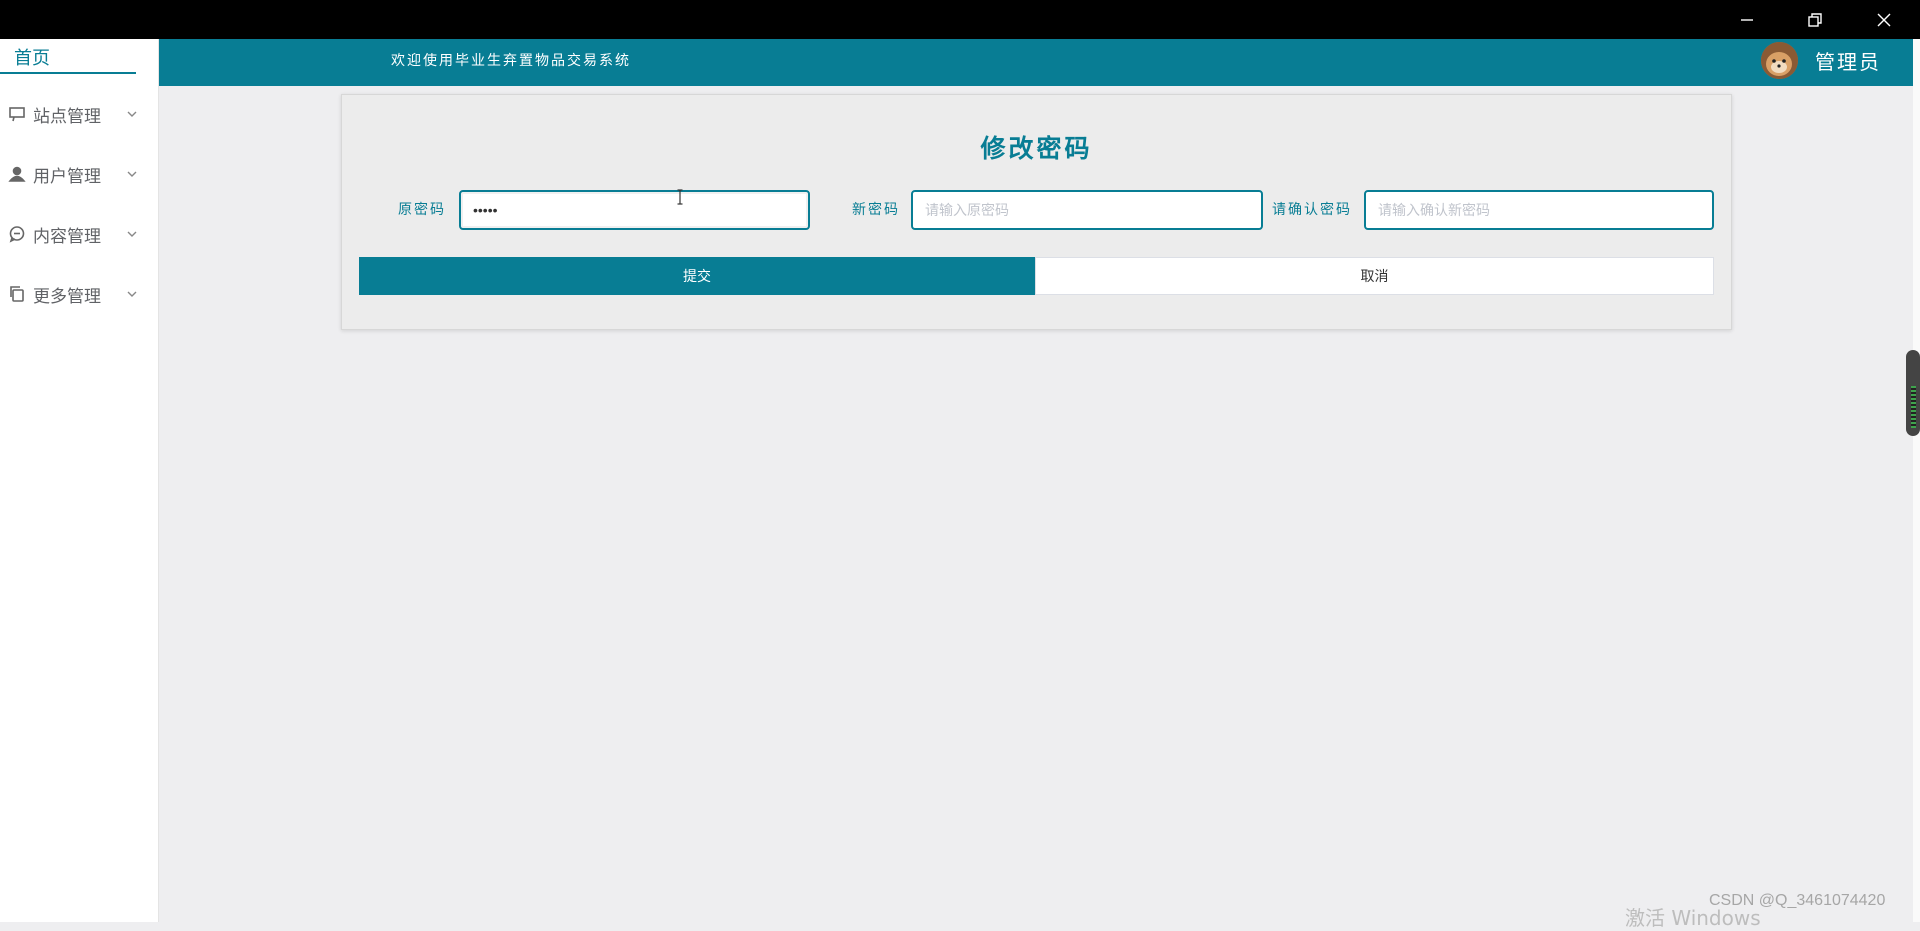 Image resolution: width=1920 pixels, height=931 pixels. Describe the element at coordinates (1797, 900) in the screenshot. I see `csdn-watermark: CSDN @Q_3461074420` at that location.